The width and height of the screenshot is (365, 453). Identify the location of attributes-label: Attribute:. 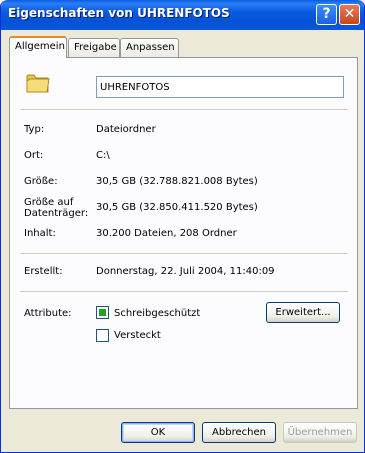
(48, 313).